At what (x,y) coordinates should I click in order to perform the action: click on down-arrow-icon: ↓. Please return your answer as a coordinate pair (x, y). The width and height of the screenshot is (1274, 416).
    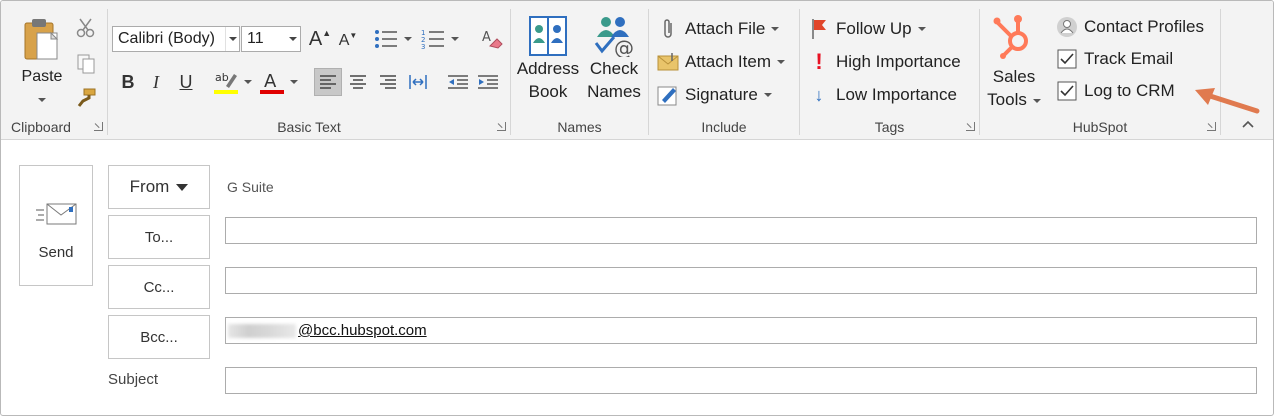
    Looking at the image, I should click on (819, 94).